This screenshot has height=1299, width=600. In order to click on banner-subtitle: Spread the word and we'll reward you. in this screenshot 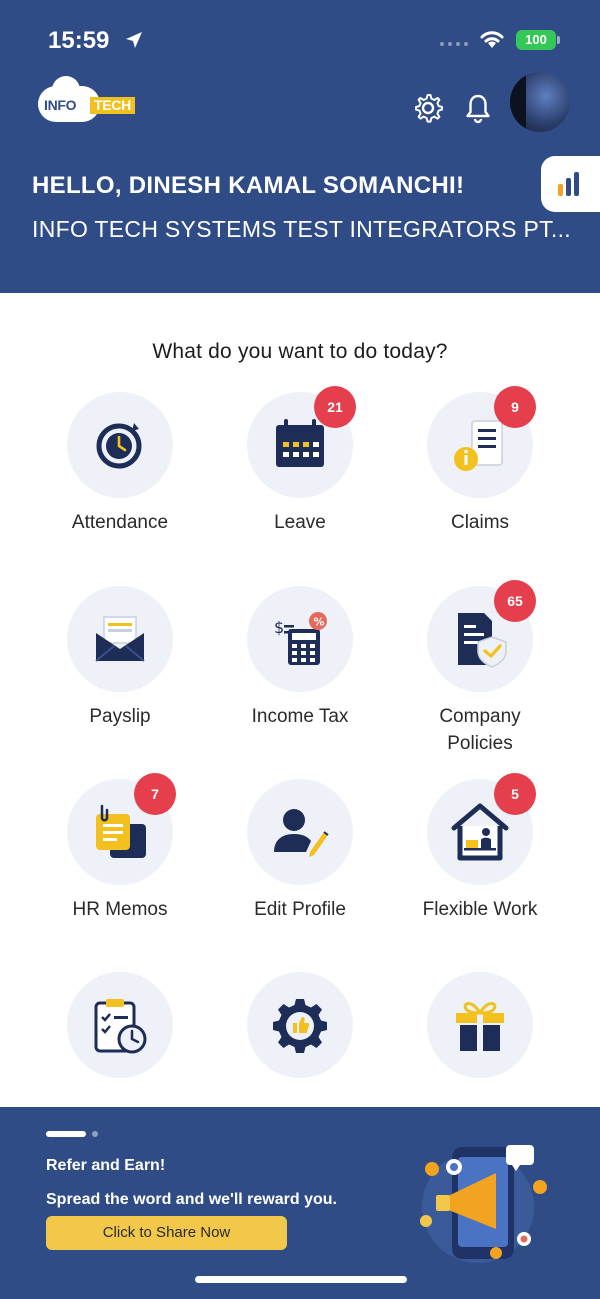, I will do `click(191, 1199)`.